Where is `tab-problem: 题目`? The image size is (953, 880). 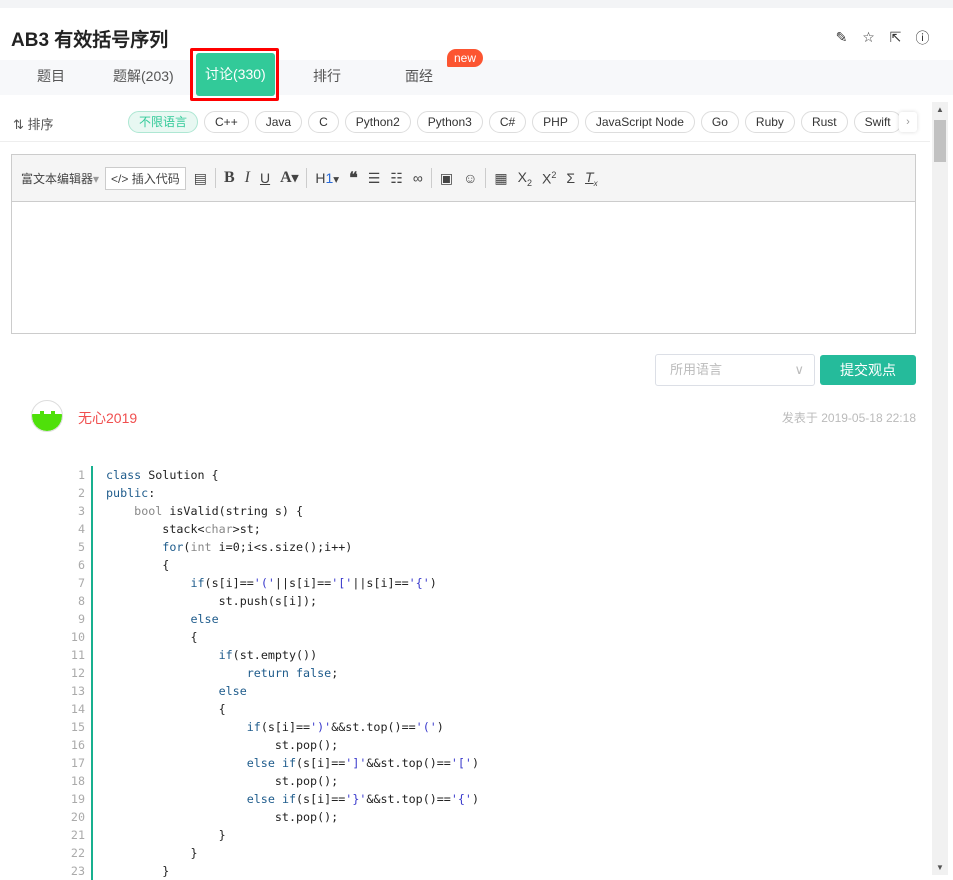
tab-problem: 题目 is located at coordinates (51, 77).